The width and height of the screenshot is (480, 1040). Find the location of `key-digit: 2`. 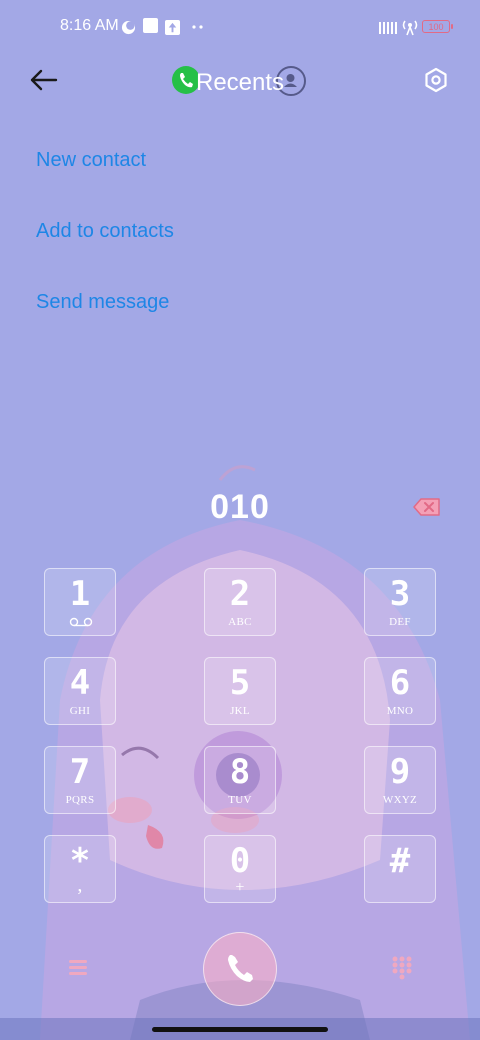

key-digit: 2 is located at coordinates (240, 594).